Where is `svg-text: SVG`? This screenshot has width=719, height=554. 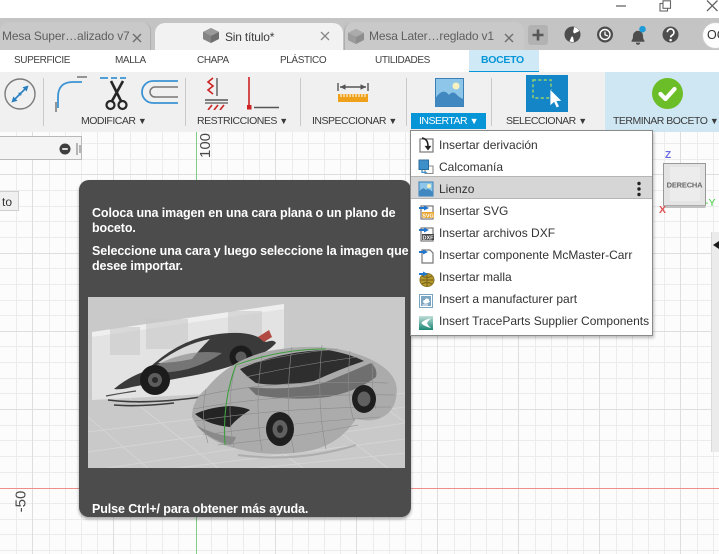 svg-text: SVG is located at coordinates (428, 216).